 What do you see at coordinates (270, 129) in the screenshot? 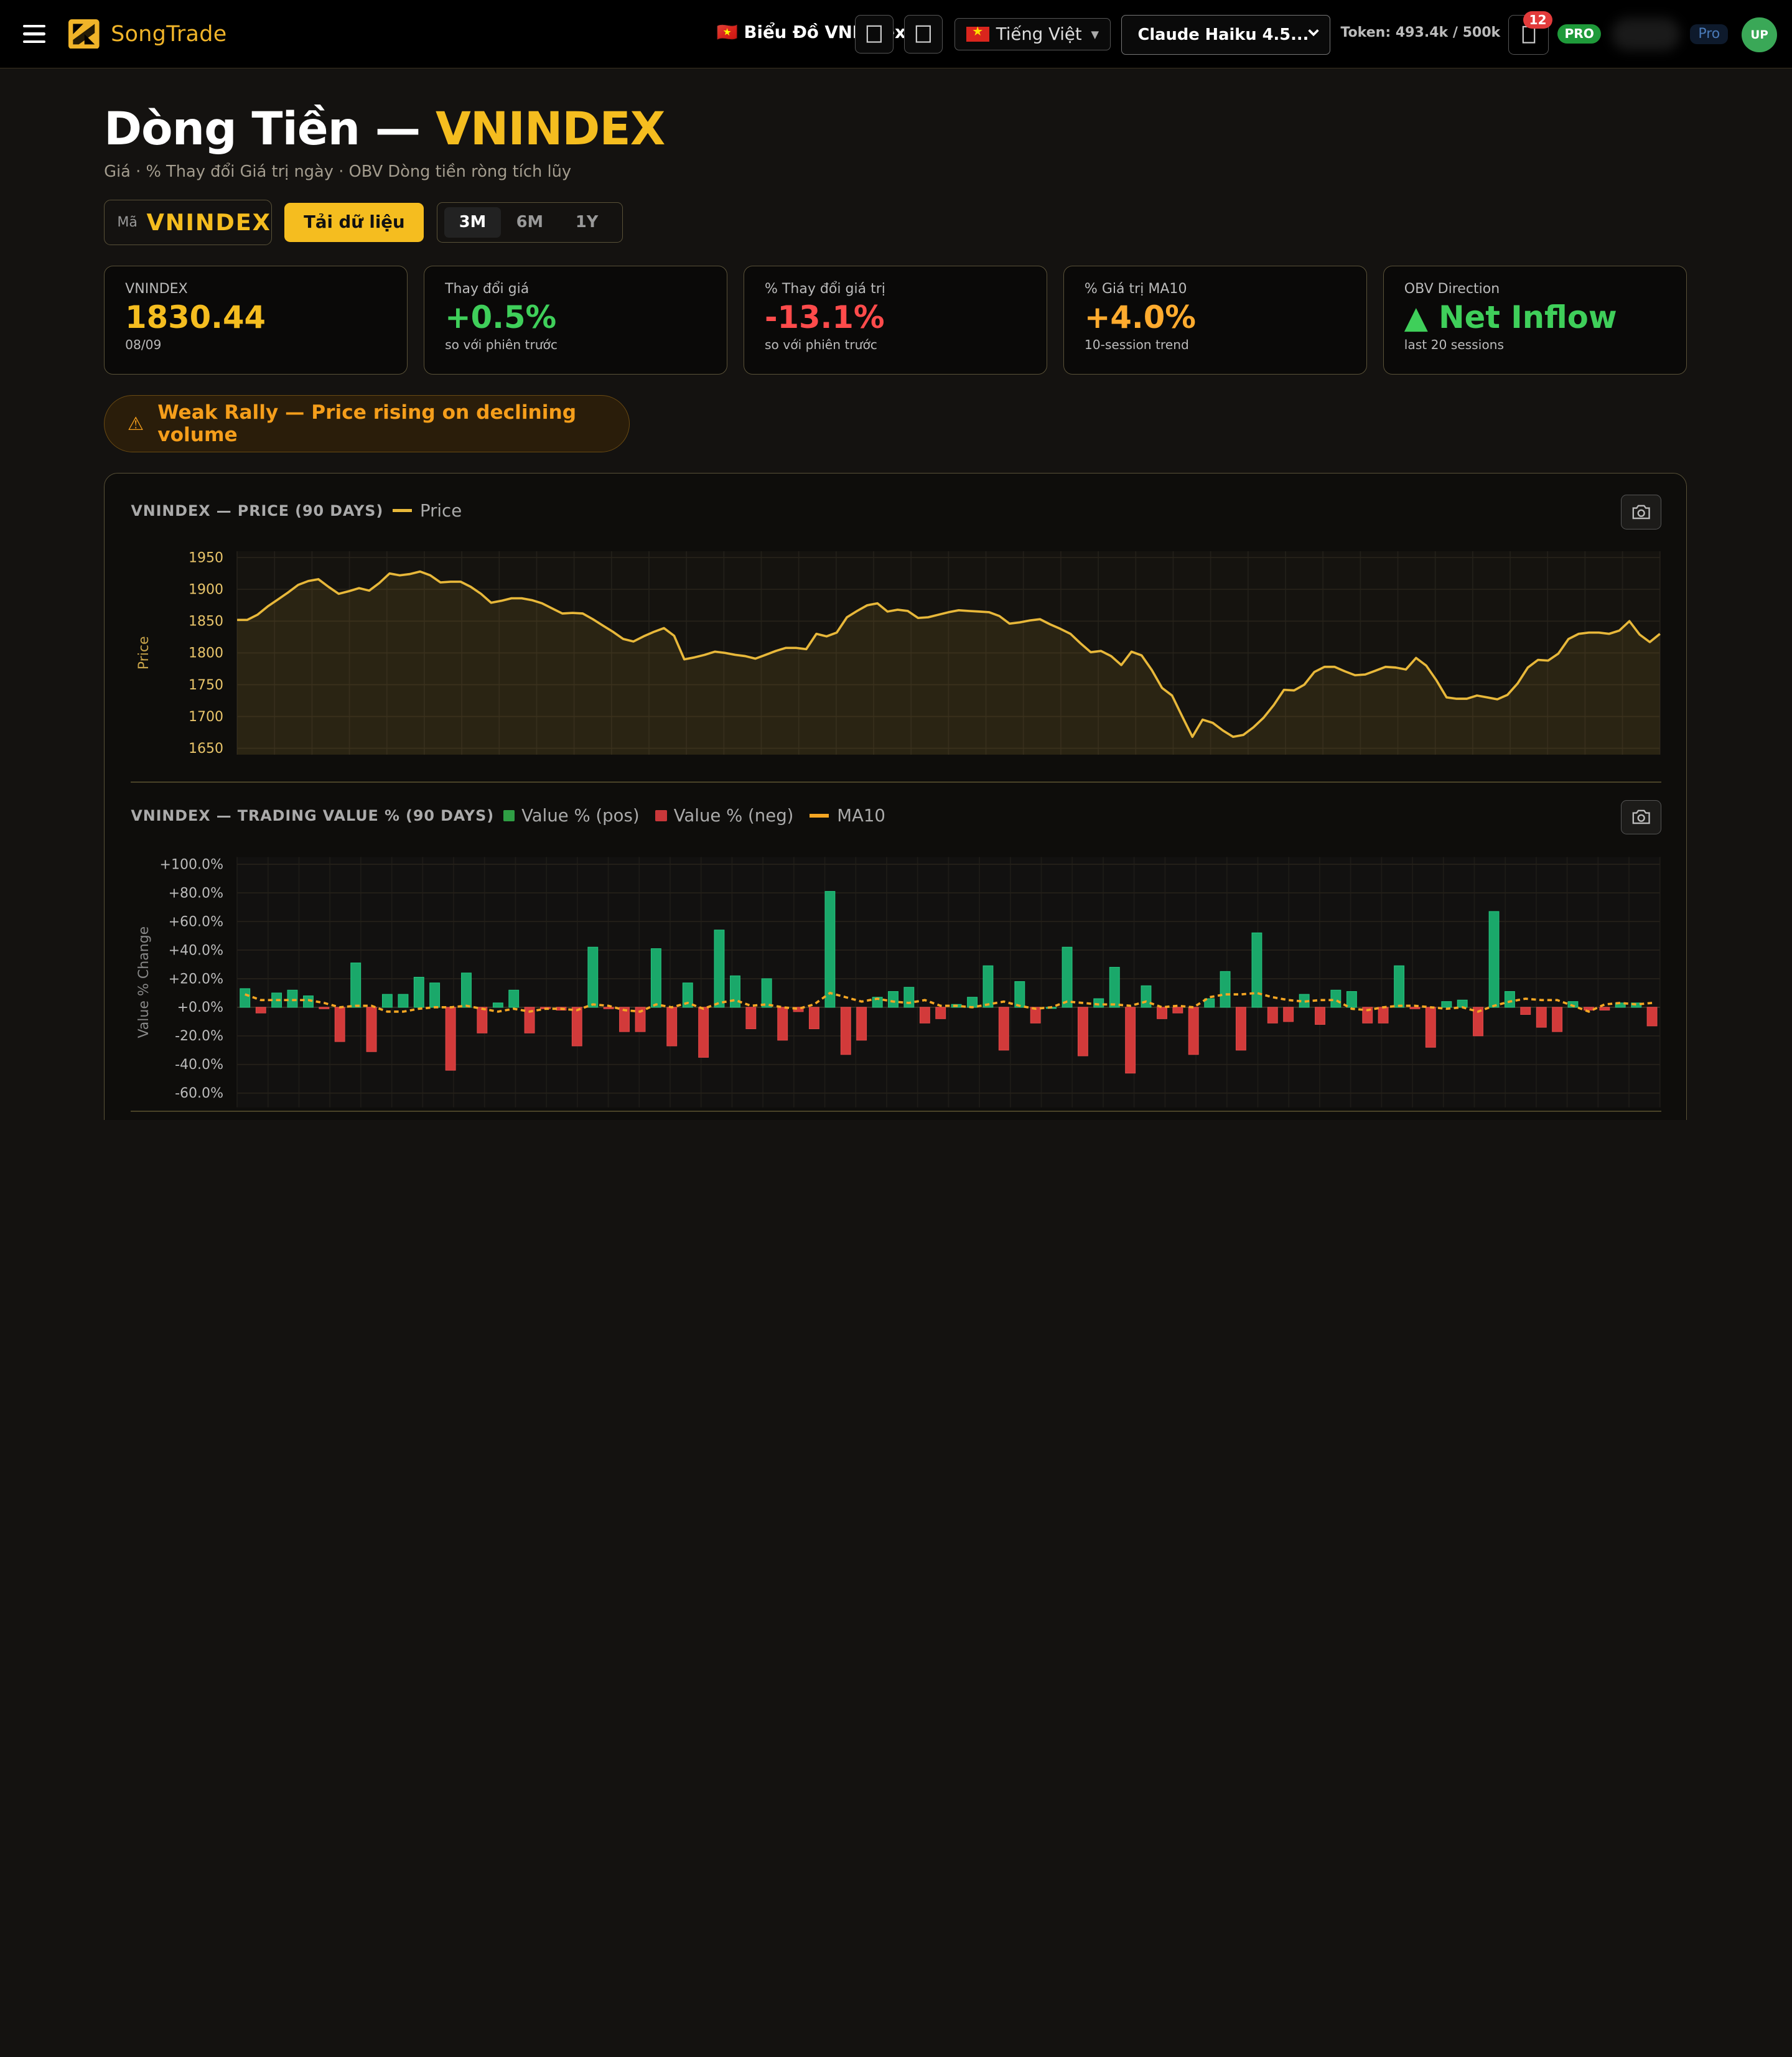
I see `title-prefix: Dòng Tiền —` at bounding box center [270, 129].